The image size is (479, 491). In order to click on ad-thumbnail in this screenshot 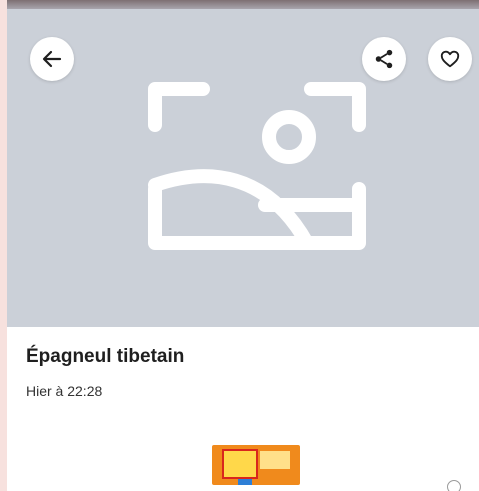, I will do `click(256, 465)`.